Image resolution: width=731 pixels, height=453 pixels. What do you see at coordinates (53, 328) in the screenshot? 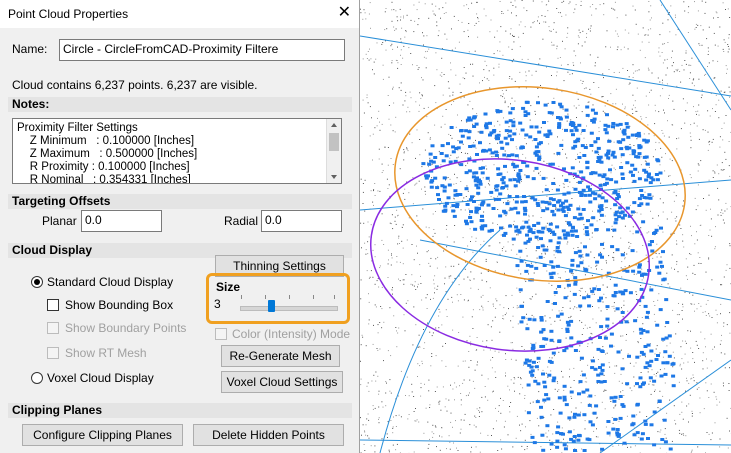
I see `show-boundary-points-checkbox` at bounding box center [53, 328].